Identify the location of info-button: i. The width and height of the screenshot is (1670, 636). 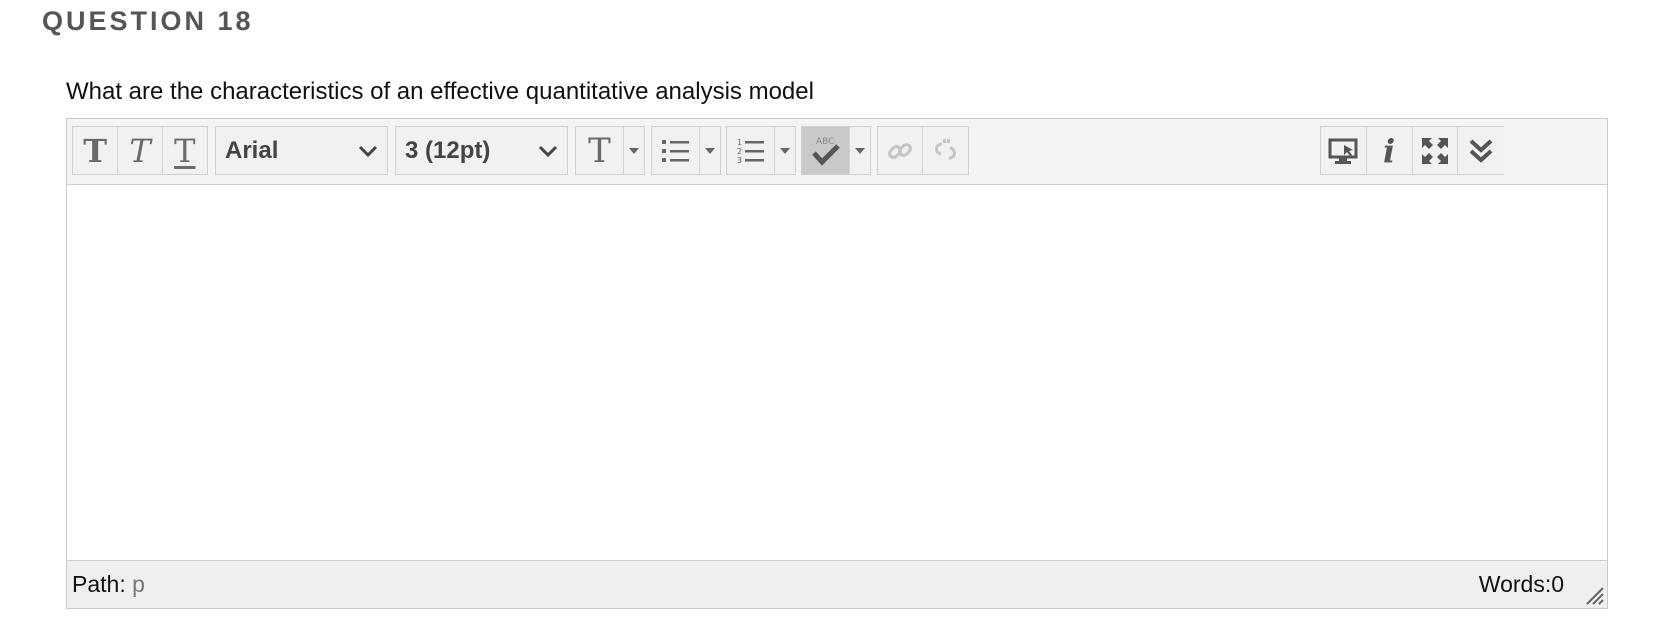
(1390, 150).